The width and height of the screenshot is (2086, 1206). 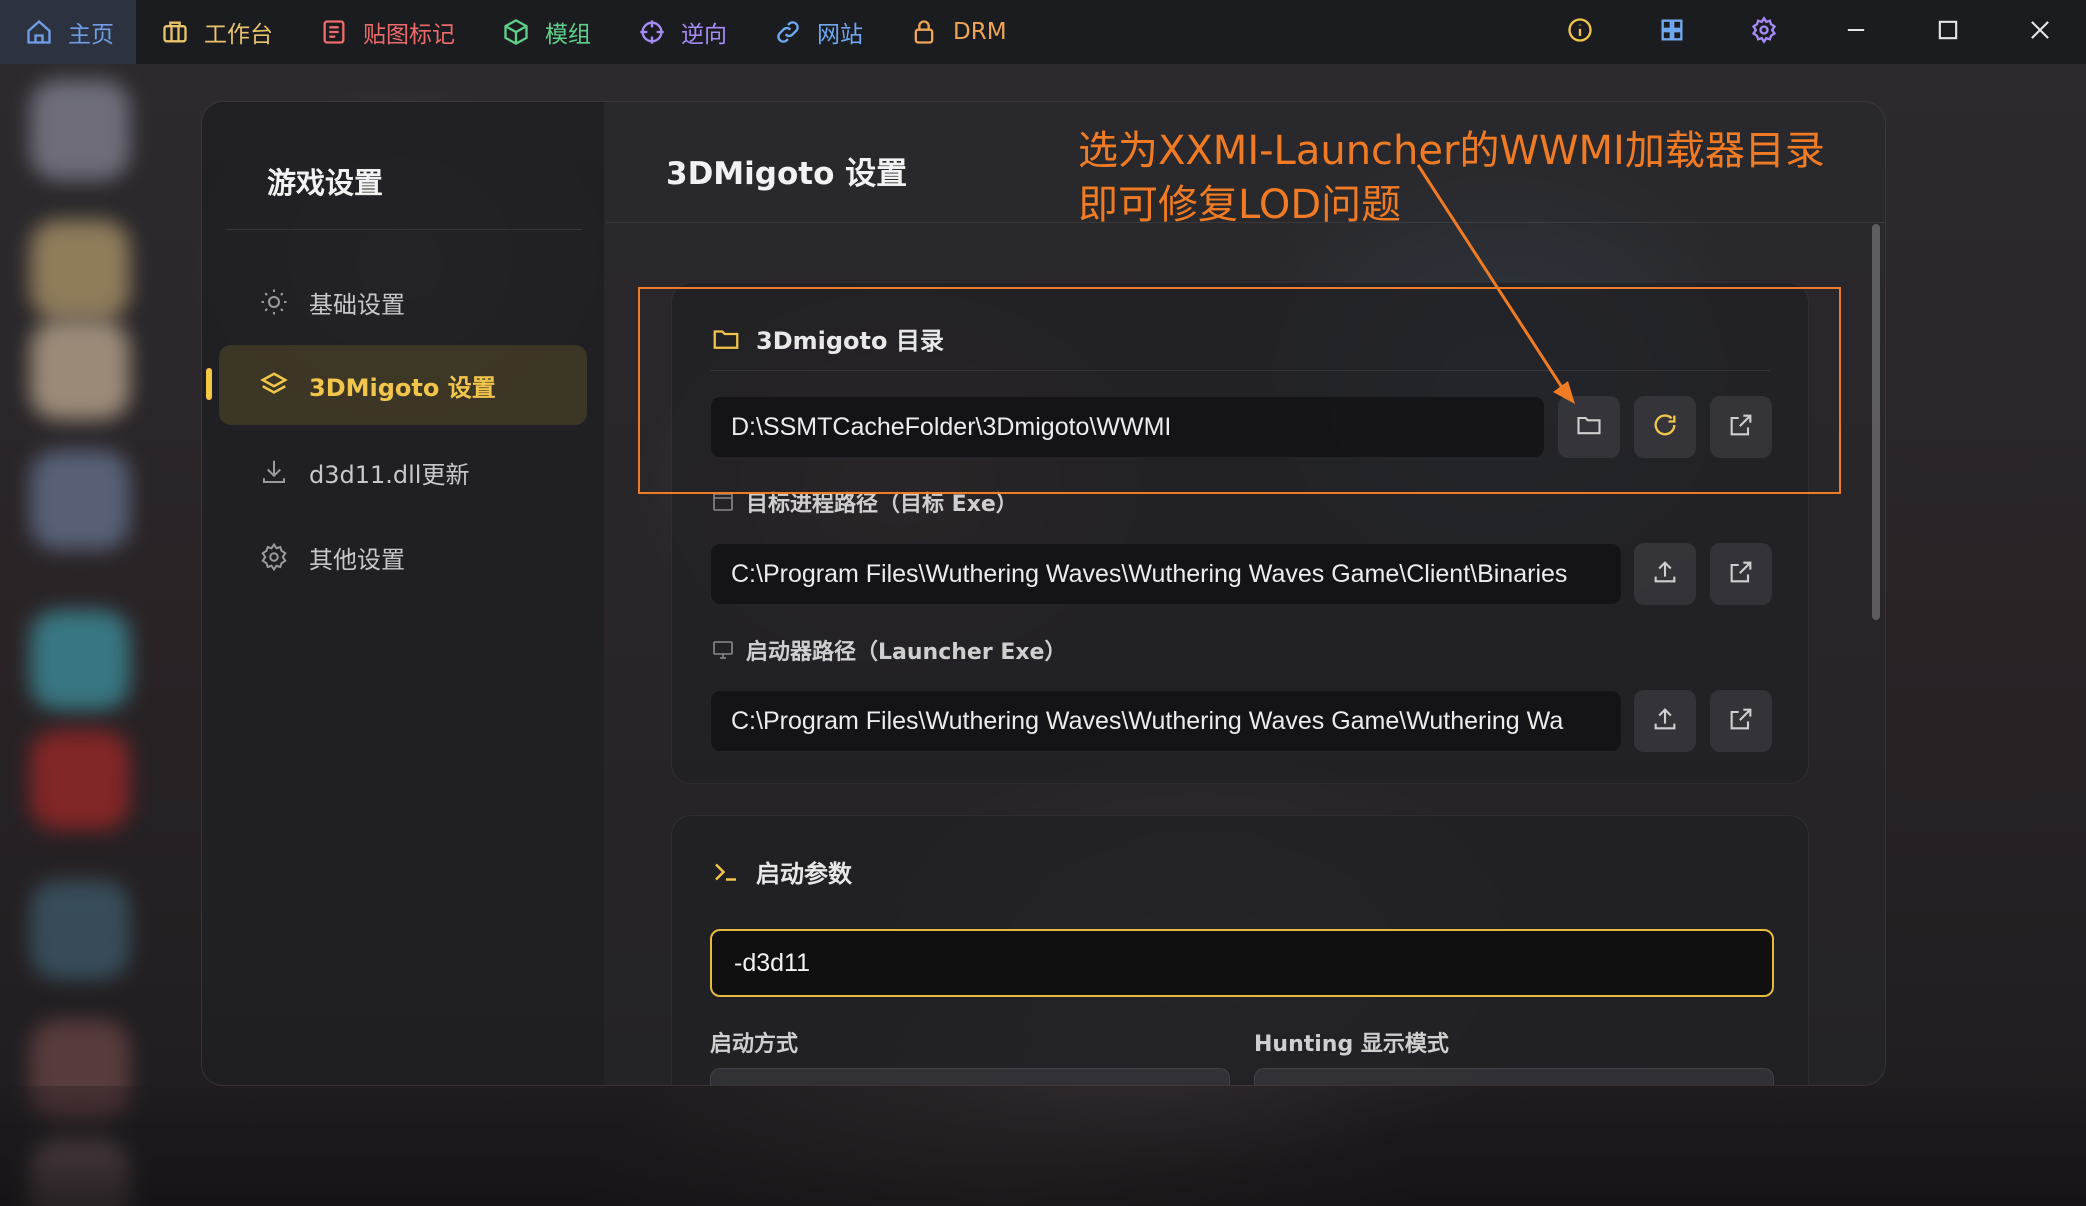 I want to click on nav-item-texture-marks: 贴图标记, so click(x=386, y=32).